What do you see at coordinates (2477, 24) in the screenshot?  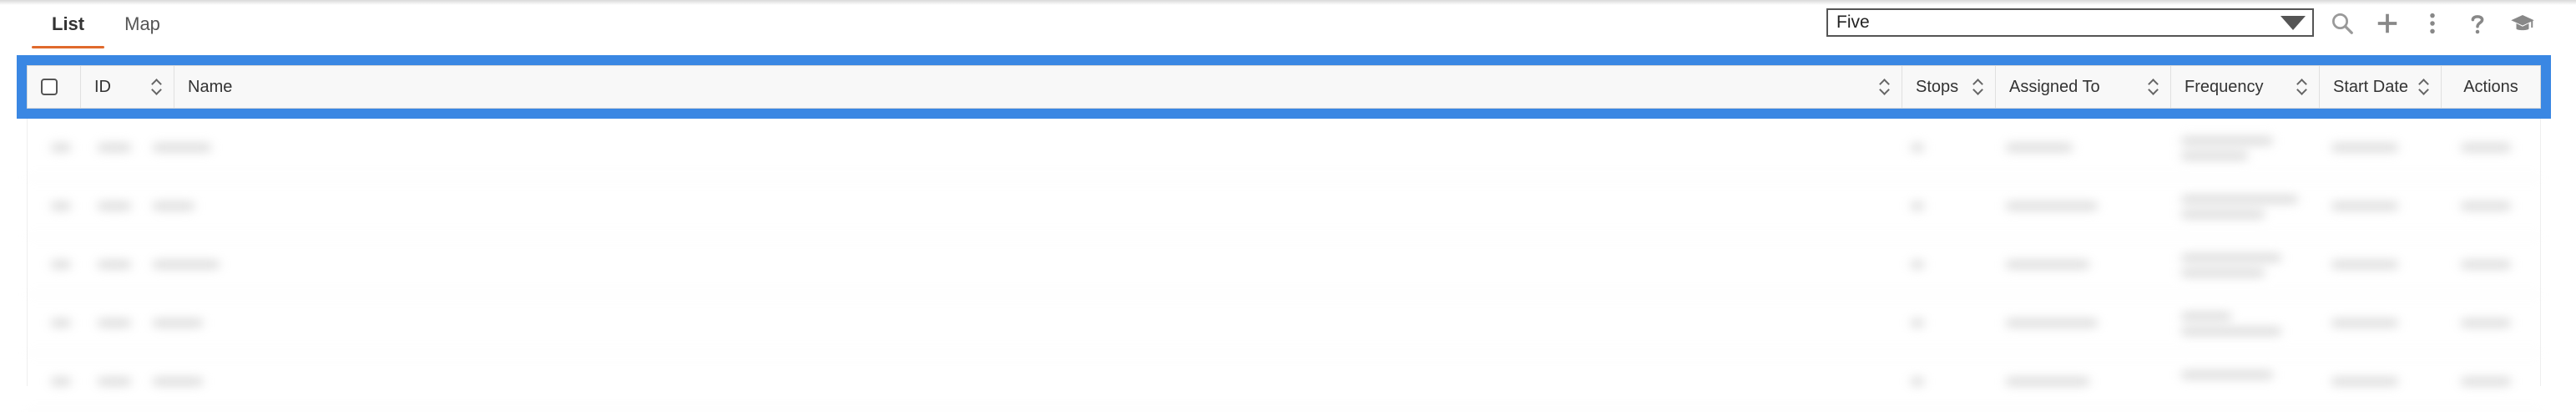 I see `help-icon` at bounding box center [2477, 24].